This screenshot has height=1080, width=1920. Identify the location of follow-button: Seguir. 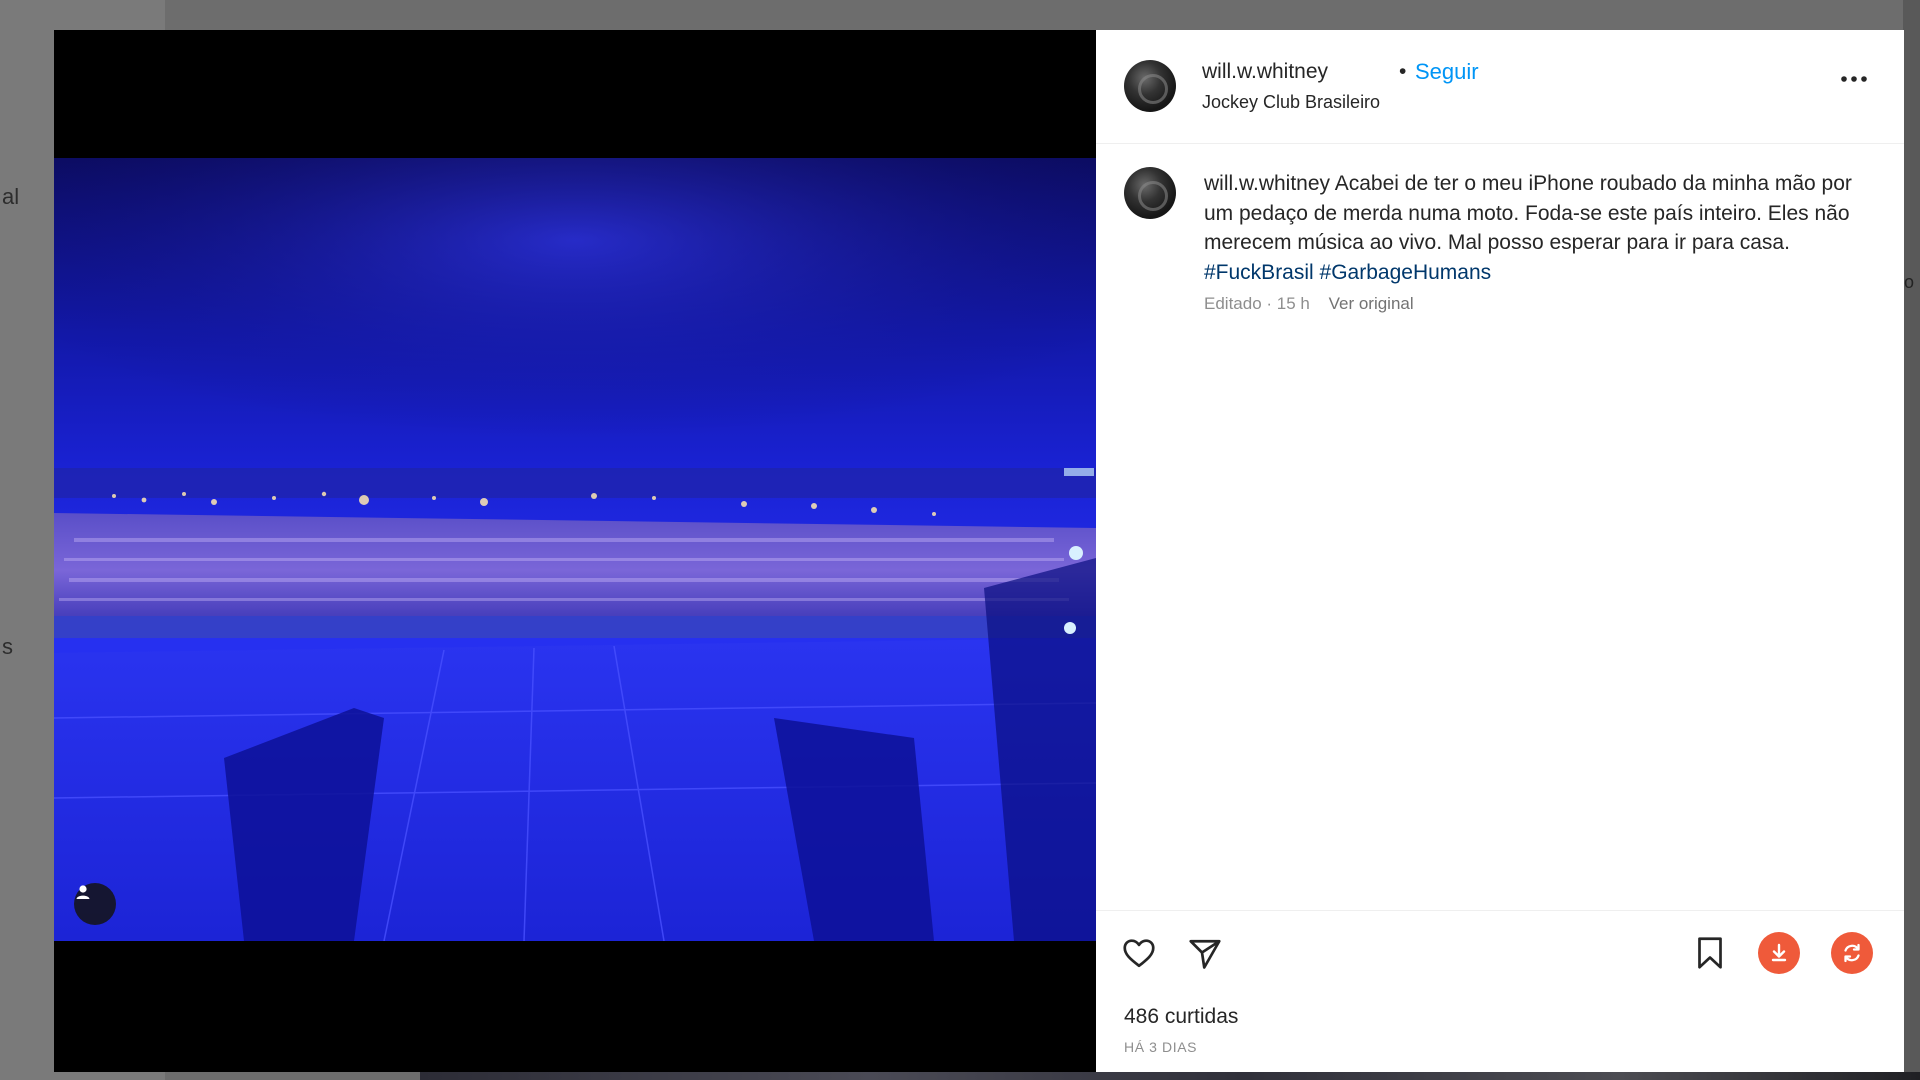
(1447, 72).